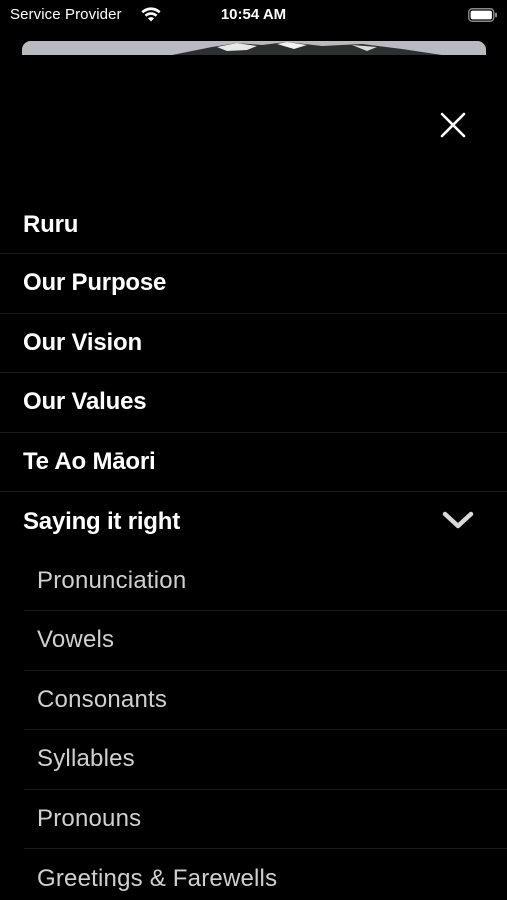  Describe the element at coordinates (265, 819) in the screenshot. I see `submenu-item-pronouns: Pronouns` at that location.